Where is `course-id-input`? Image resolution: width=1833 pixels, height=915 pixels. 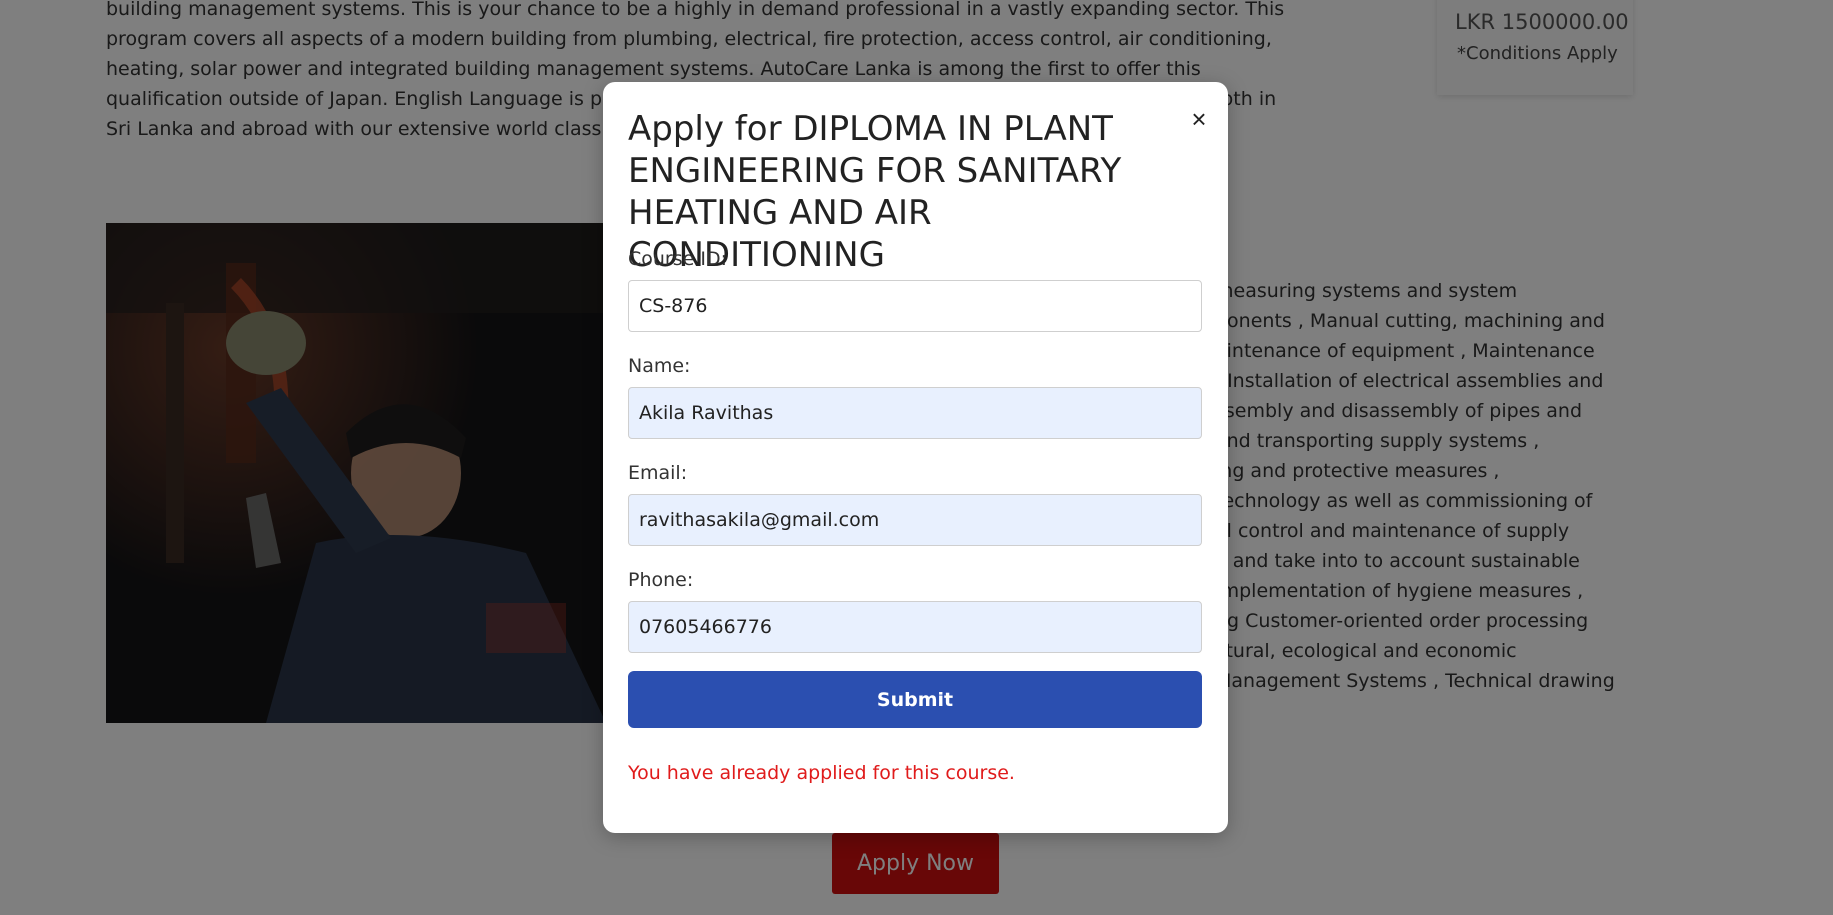
course-id-input is located at coordinates (915, 306).